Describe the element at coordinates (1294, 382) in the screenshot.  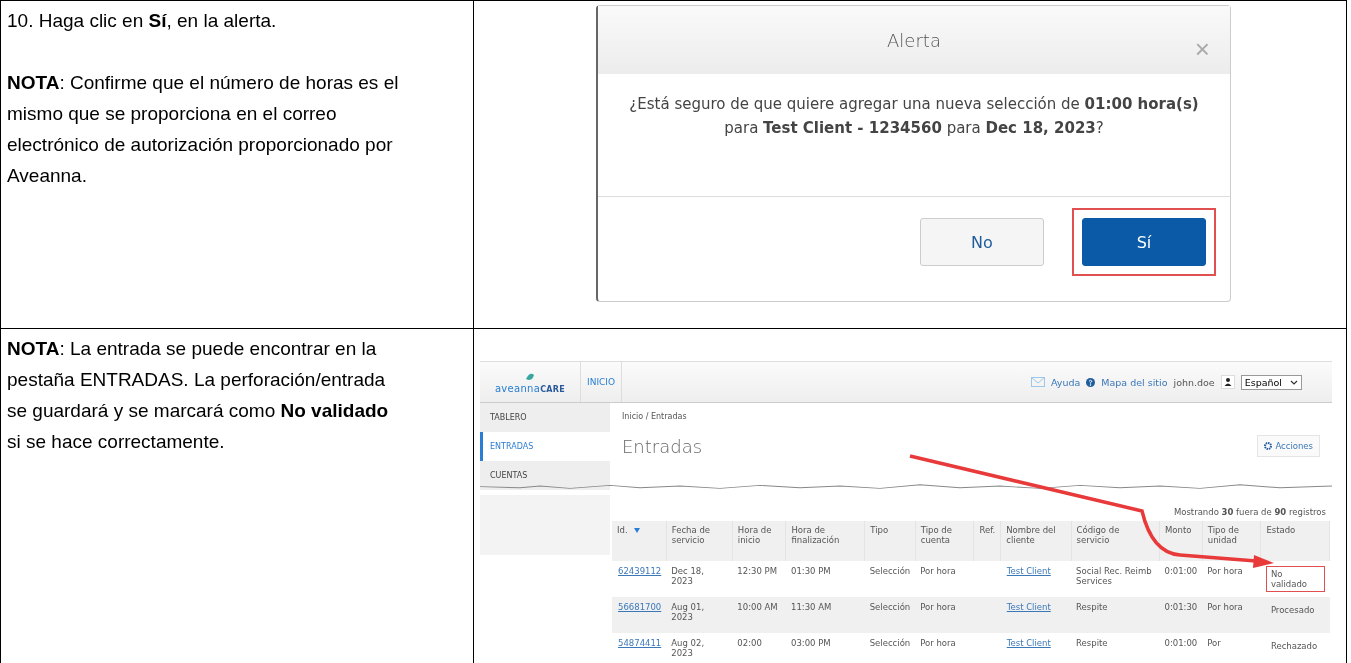
I see `chevron-down-icon` at that location.